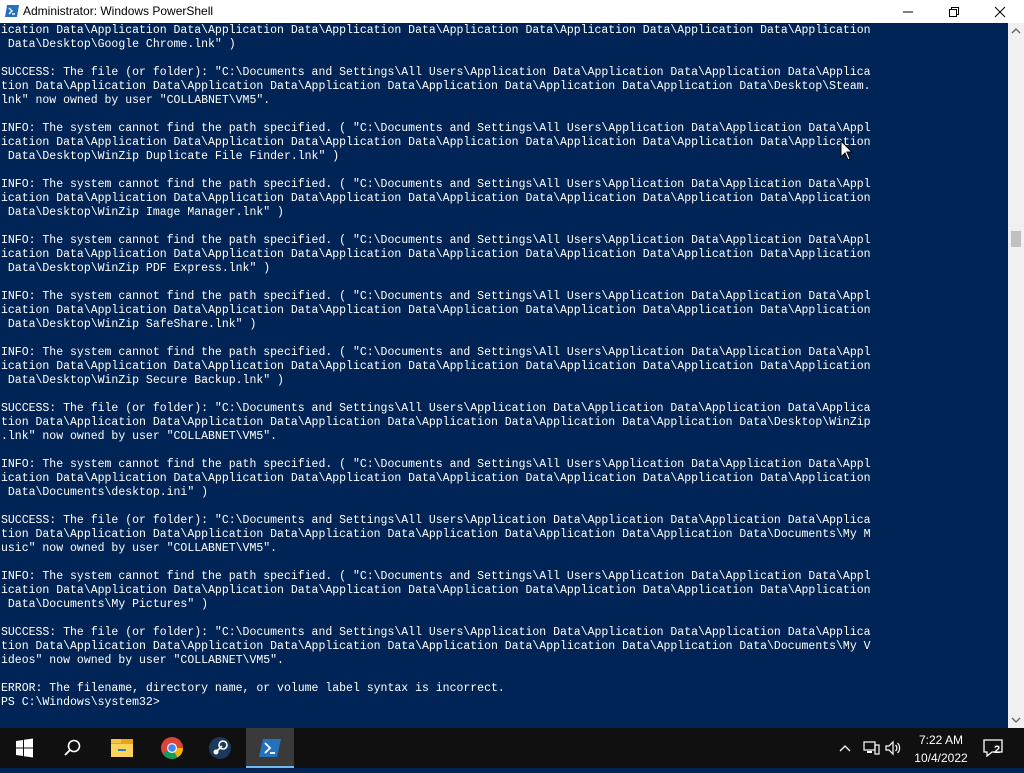 This screenshot has width=1024, height=773. I want to click on scroll-down-arrow-icon, so click(1016, 719).